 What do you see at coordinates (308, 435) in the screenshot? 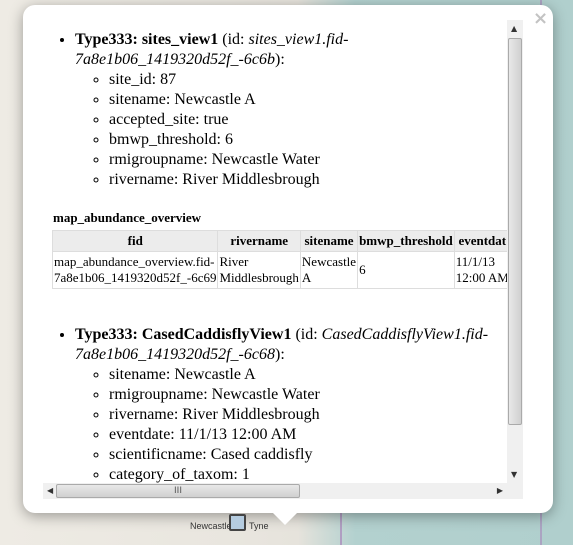
I see `attribute-item: eventdate: 11/1/13 12:00 AM` at bounding box center [308, 435].